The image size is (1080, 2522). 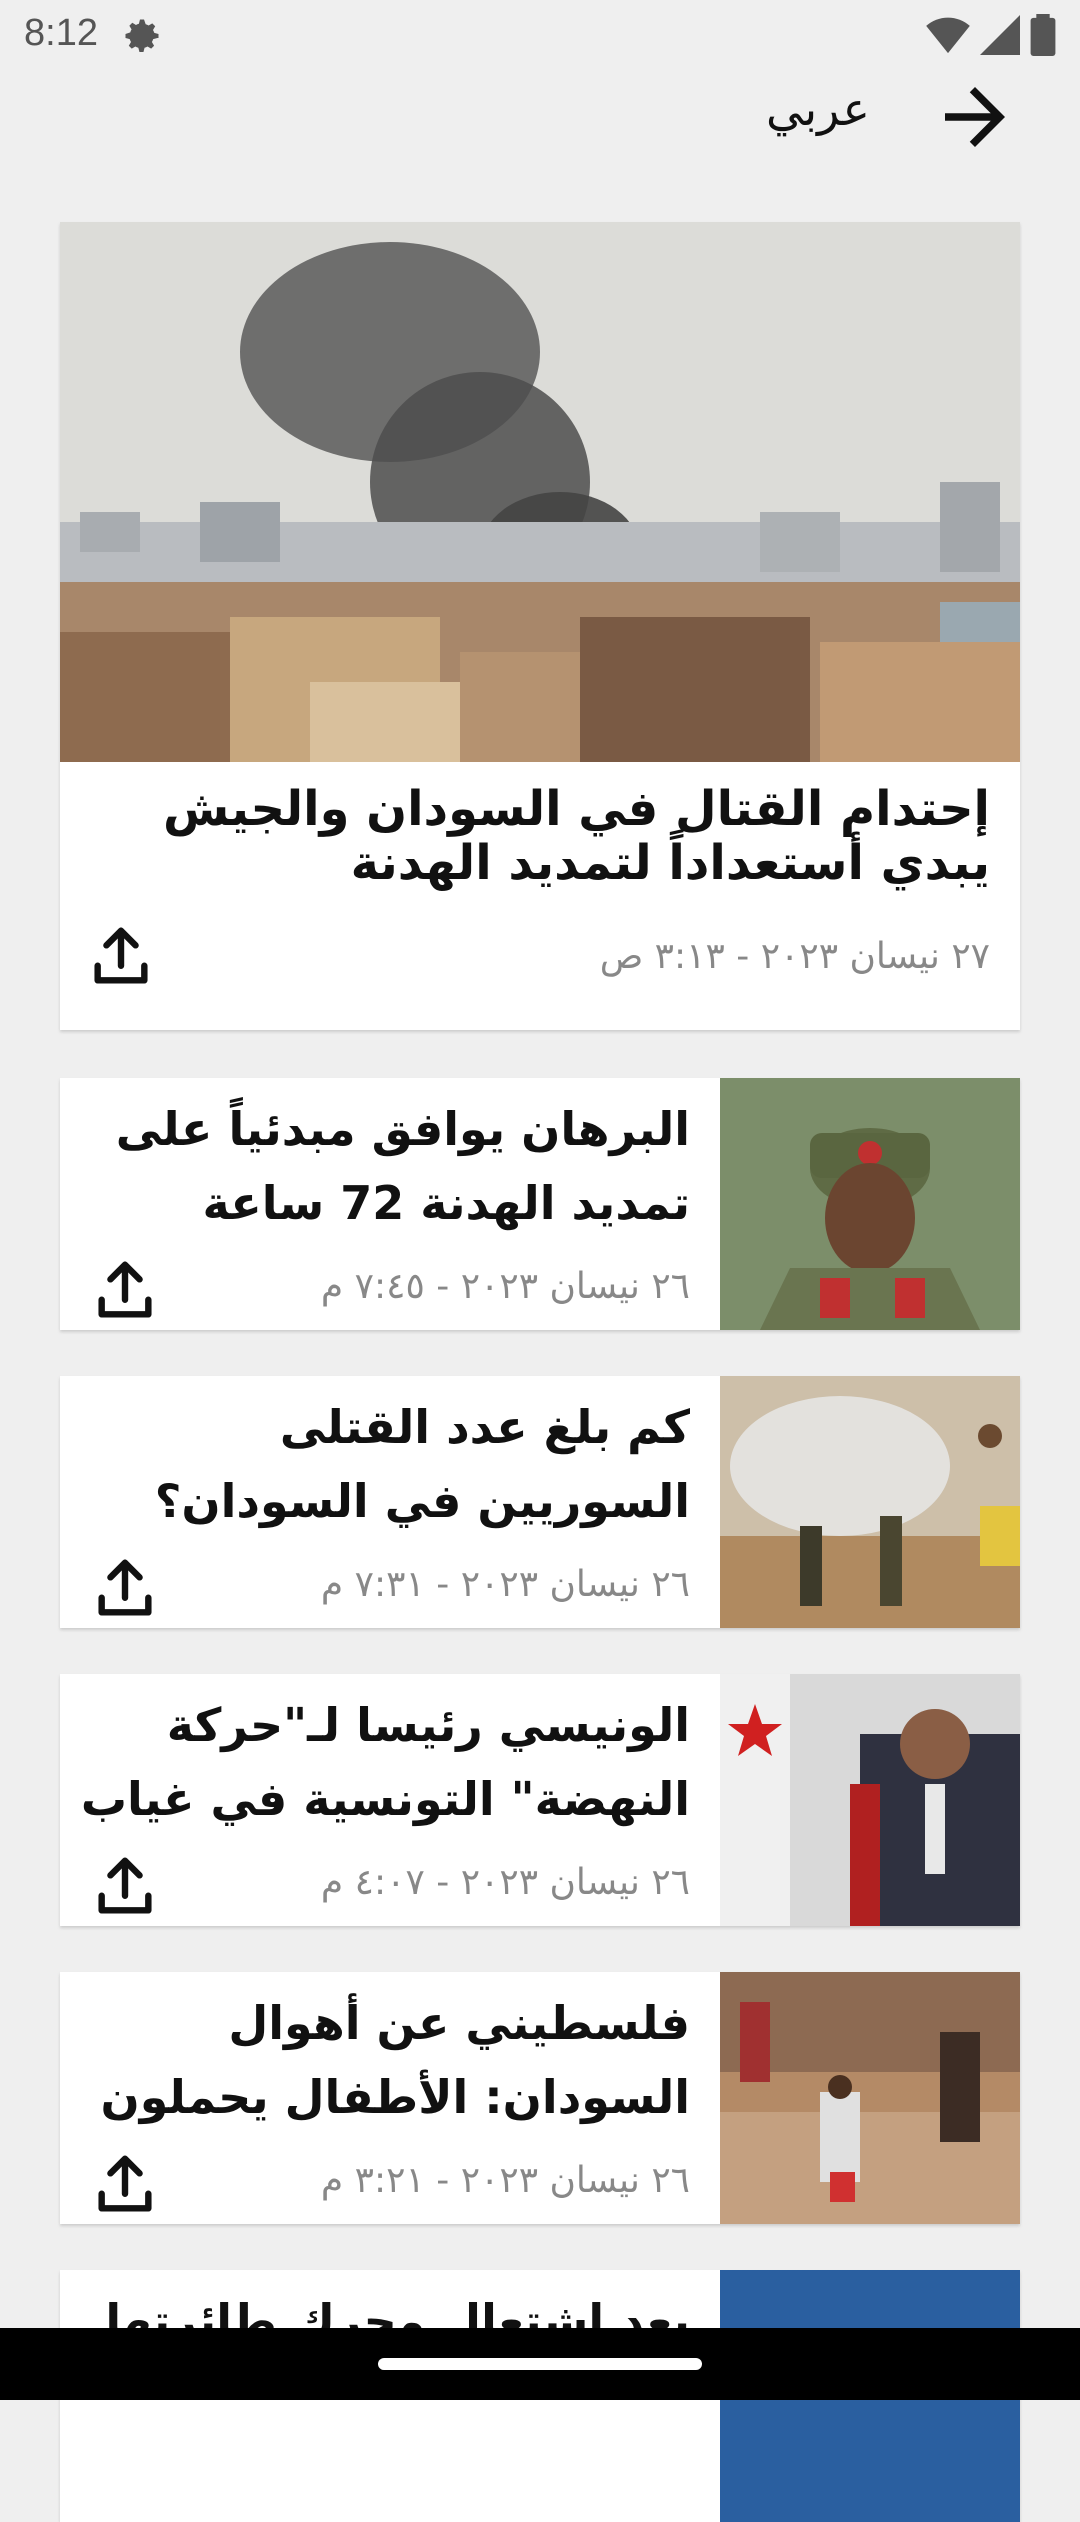 I want to click on signal-icon, so click(x=1000, y=35).